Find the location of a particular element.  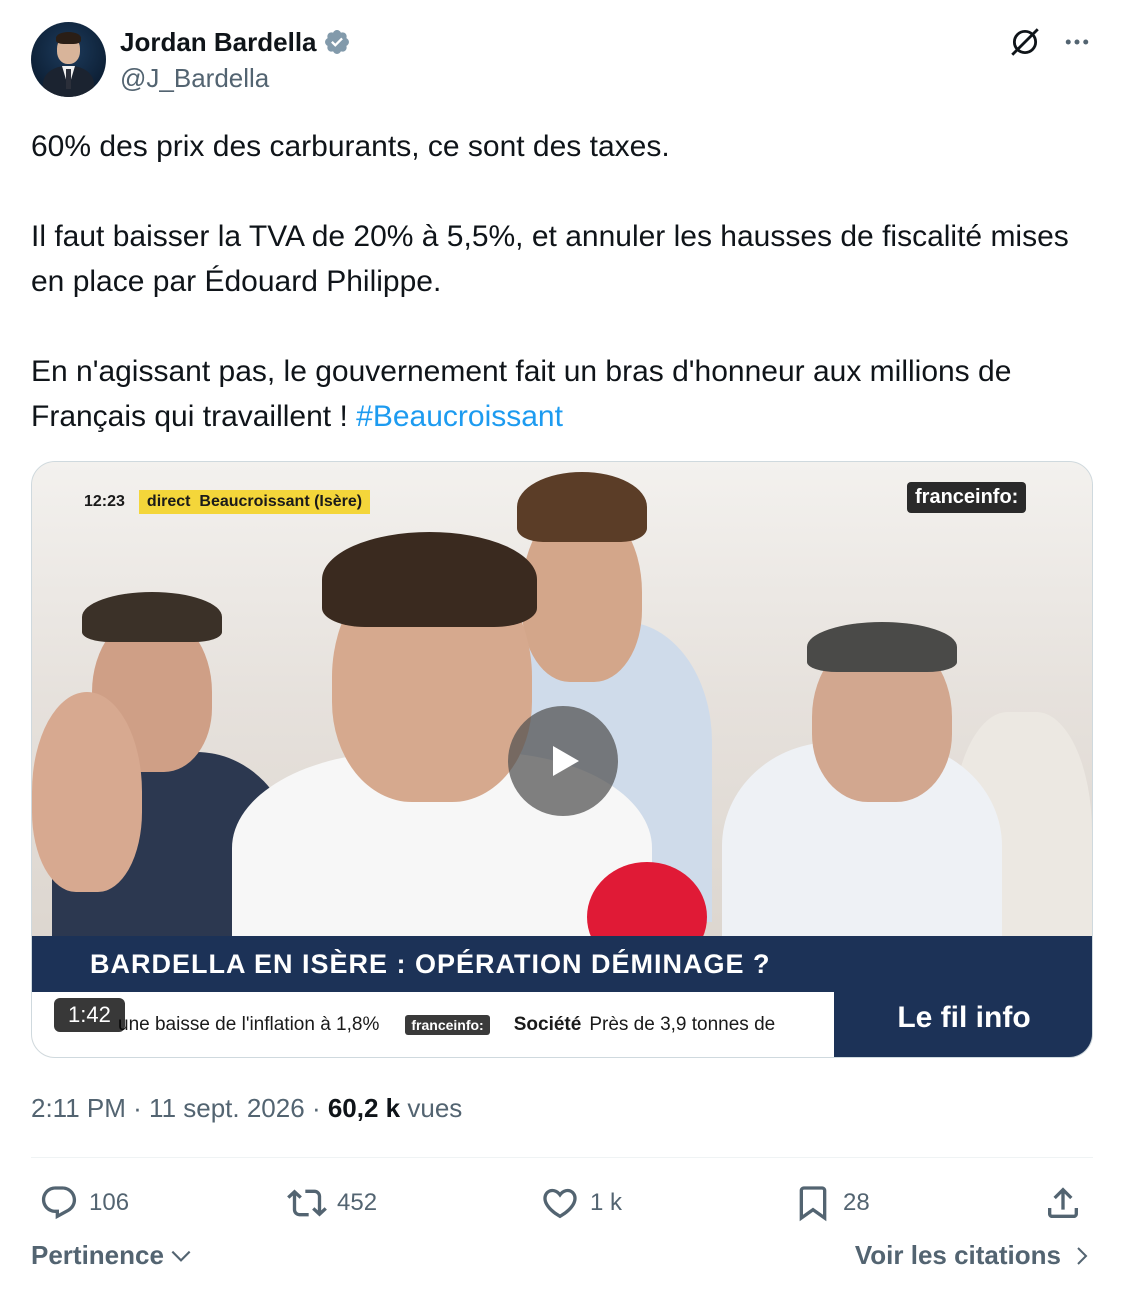

heart-icon is located at coordinates (560, 1203).